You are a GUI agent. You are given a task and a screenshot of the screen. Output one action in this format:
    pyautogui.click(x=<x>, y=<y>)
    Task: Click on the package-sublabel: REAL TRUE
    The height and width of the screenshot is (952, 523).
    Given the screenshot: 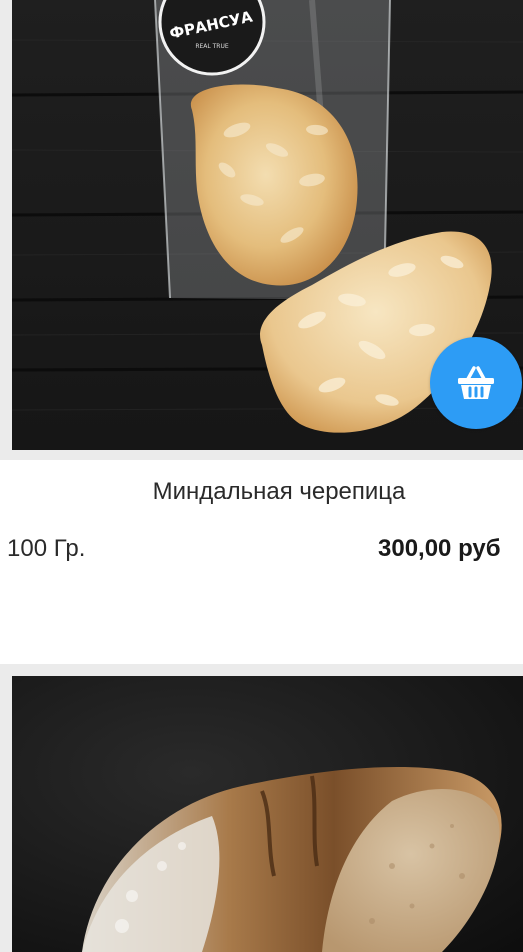 What is the action you would take?
    pyautogui.click(x=212, y=46)
    